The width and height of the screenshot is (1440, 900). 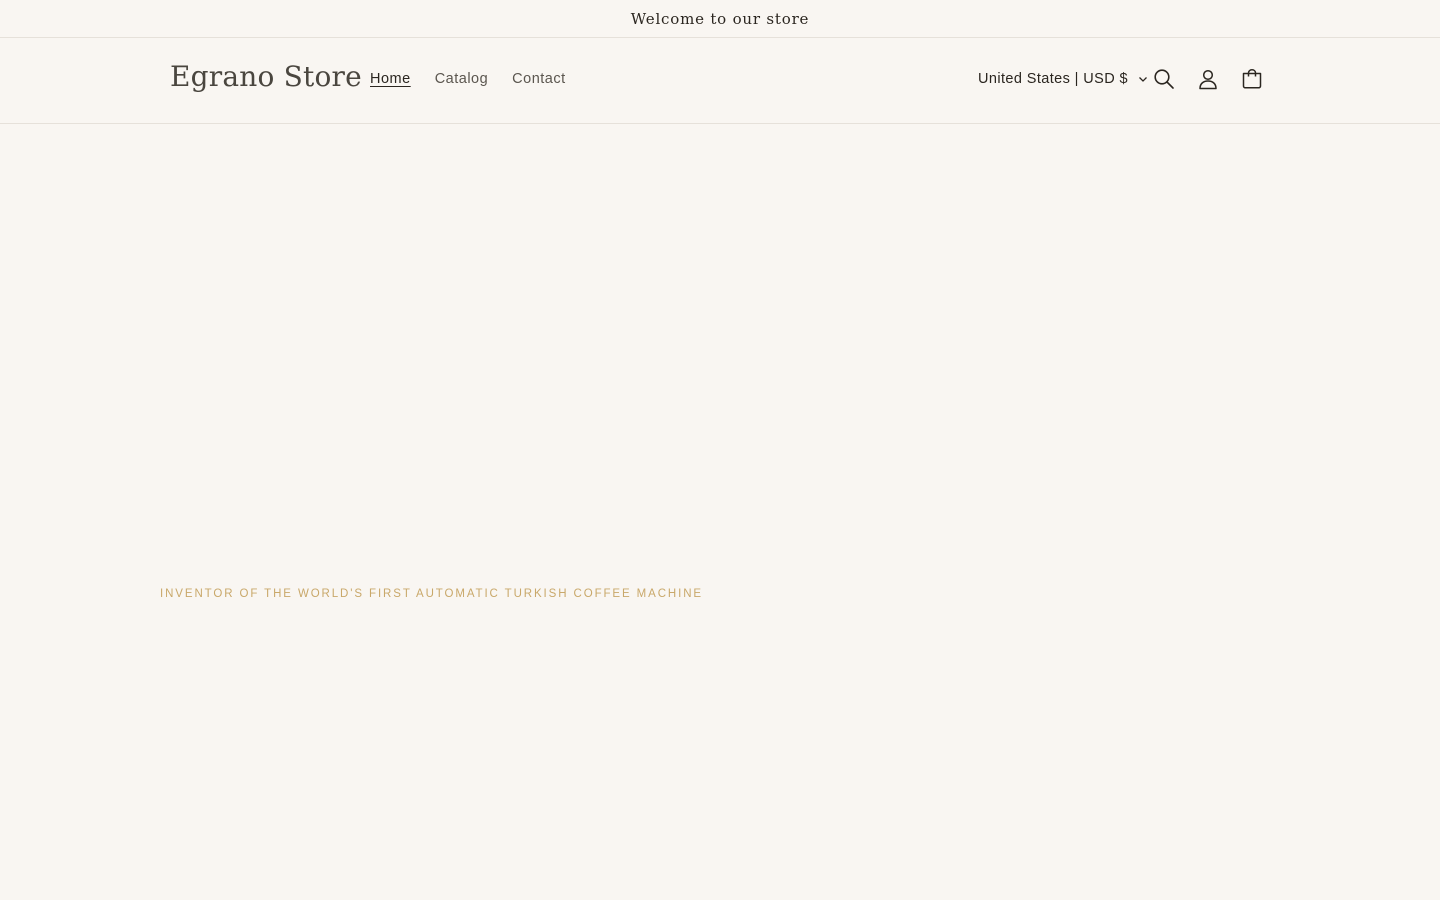 I want to click on announcement-bar: Welcome to our store, so click(x=720, y=19).